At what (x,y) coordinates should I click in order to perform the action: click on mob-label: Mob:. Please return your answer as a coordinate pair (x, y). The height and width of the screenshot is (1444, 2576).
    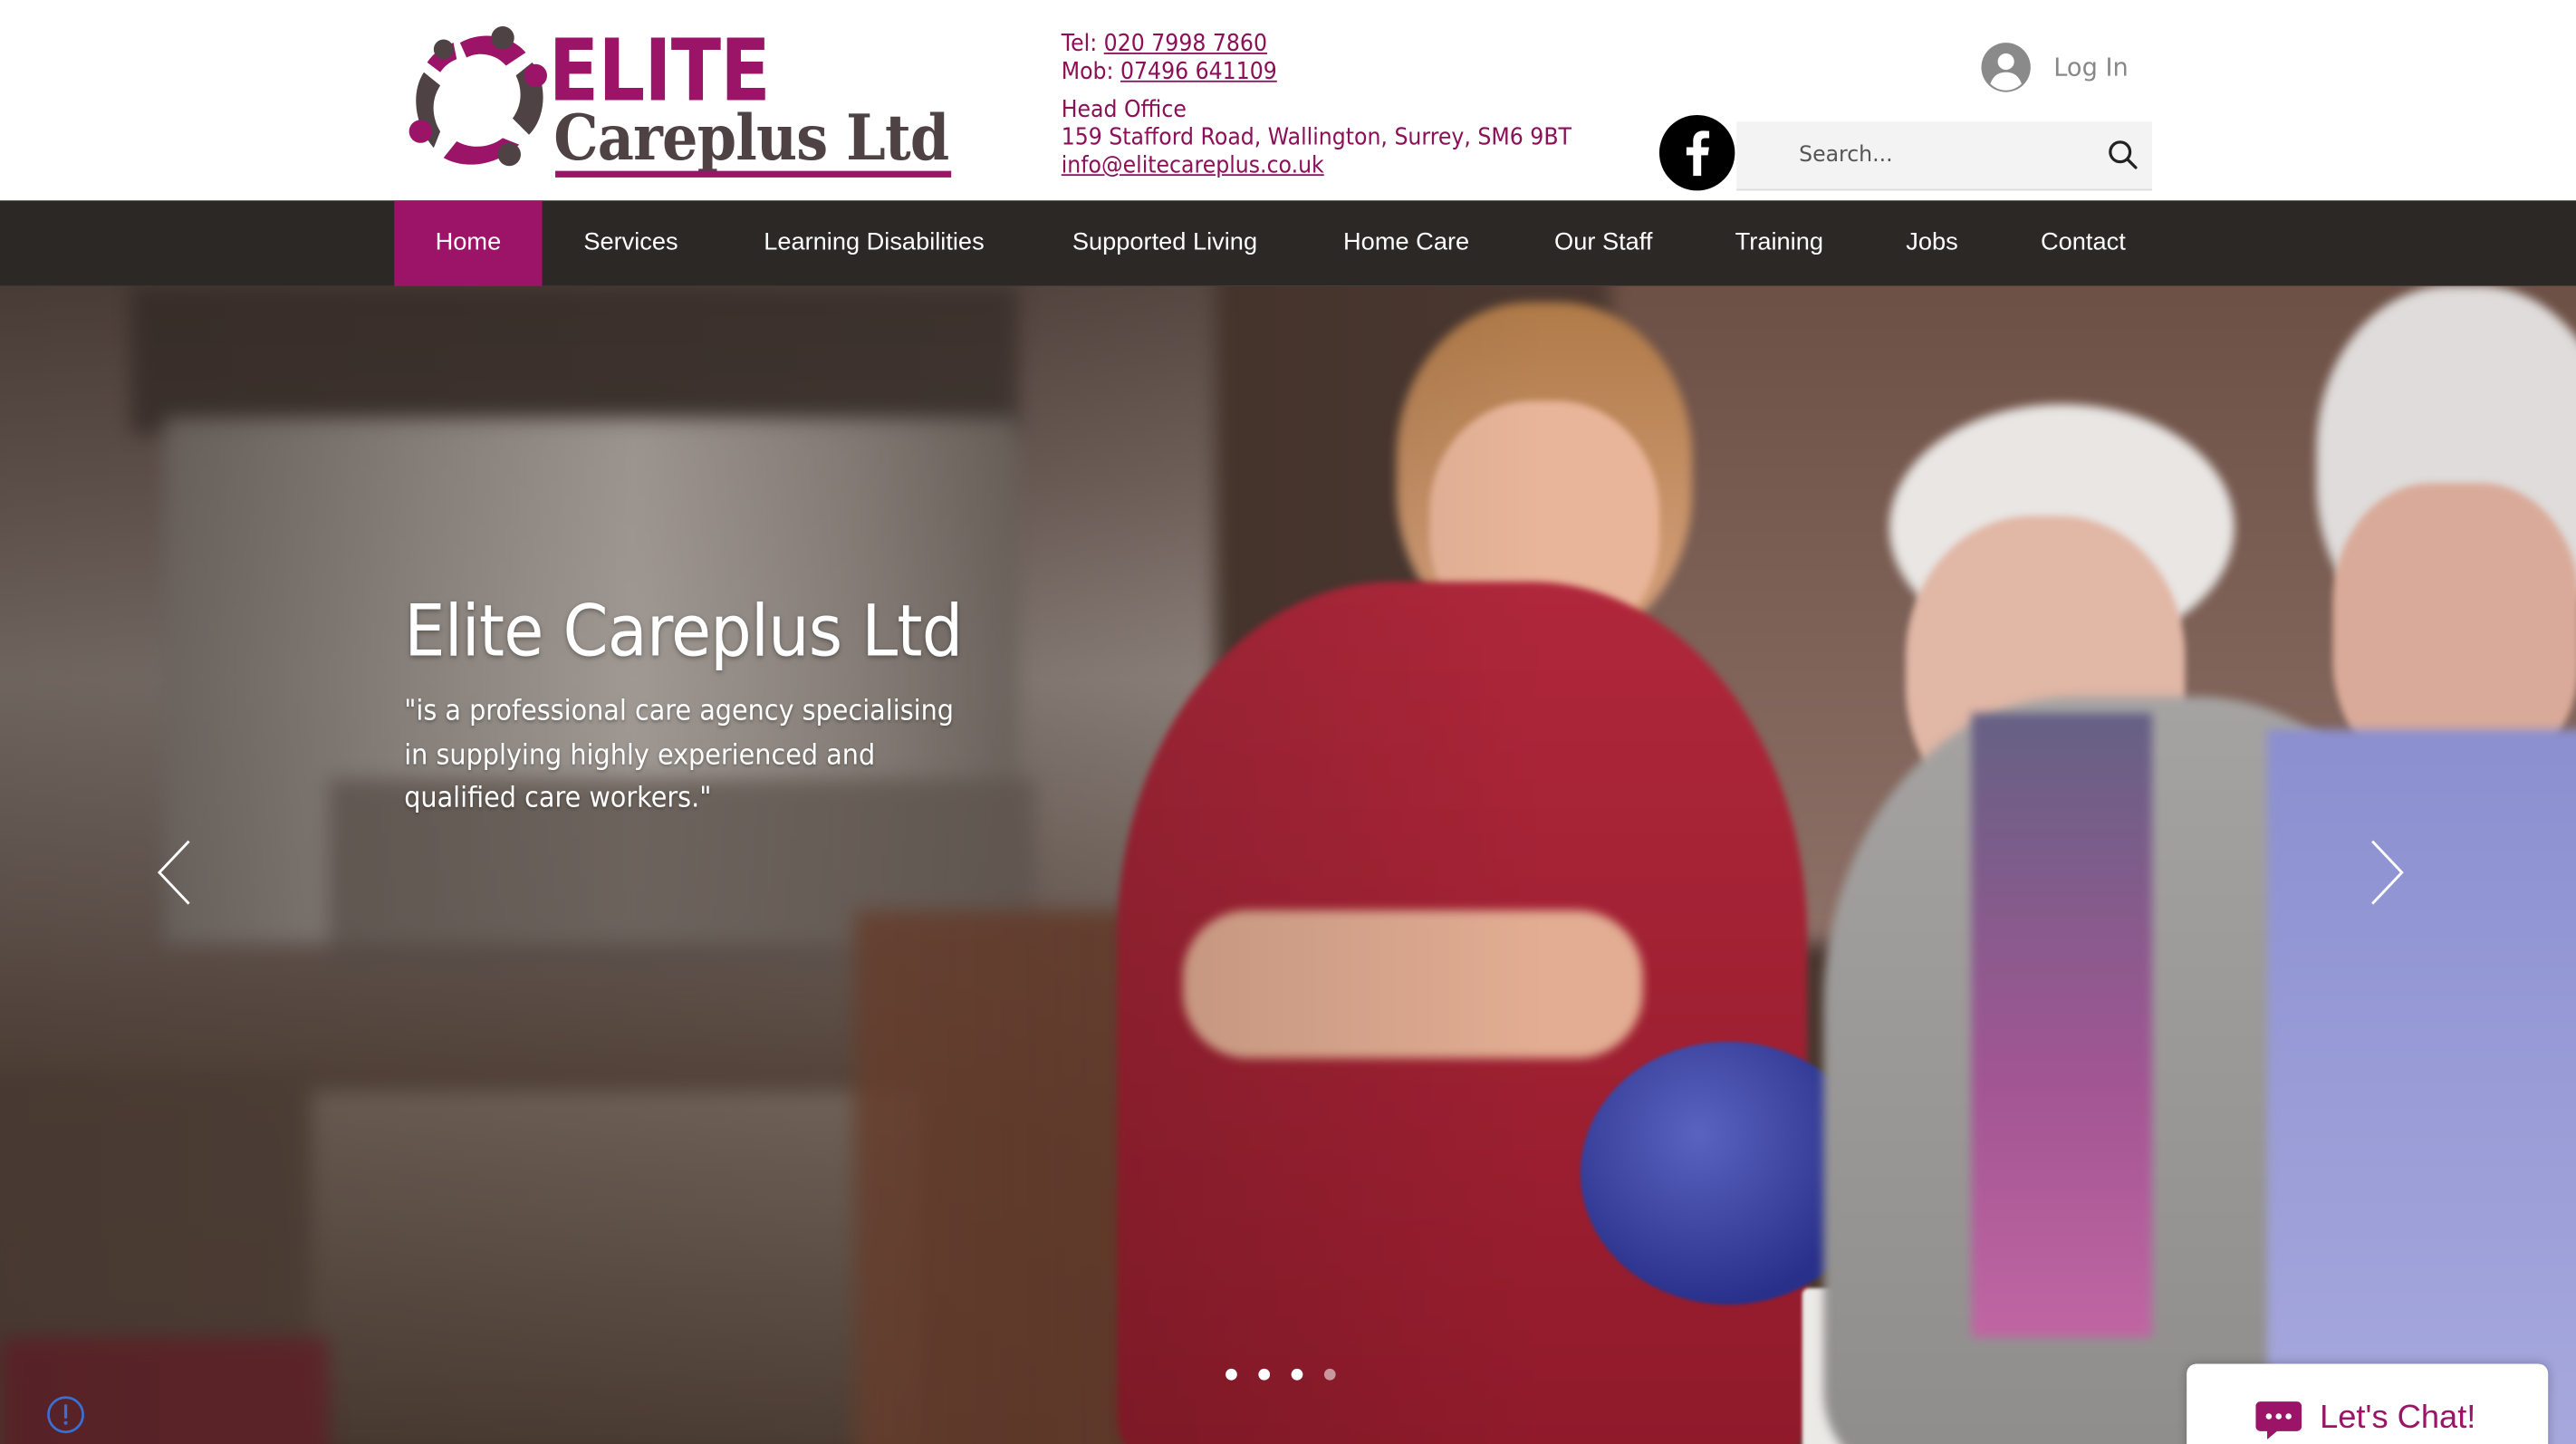
    Looking at the image, I should click on (1091, 72).